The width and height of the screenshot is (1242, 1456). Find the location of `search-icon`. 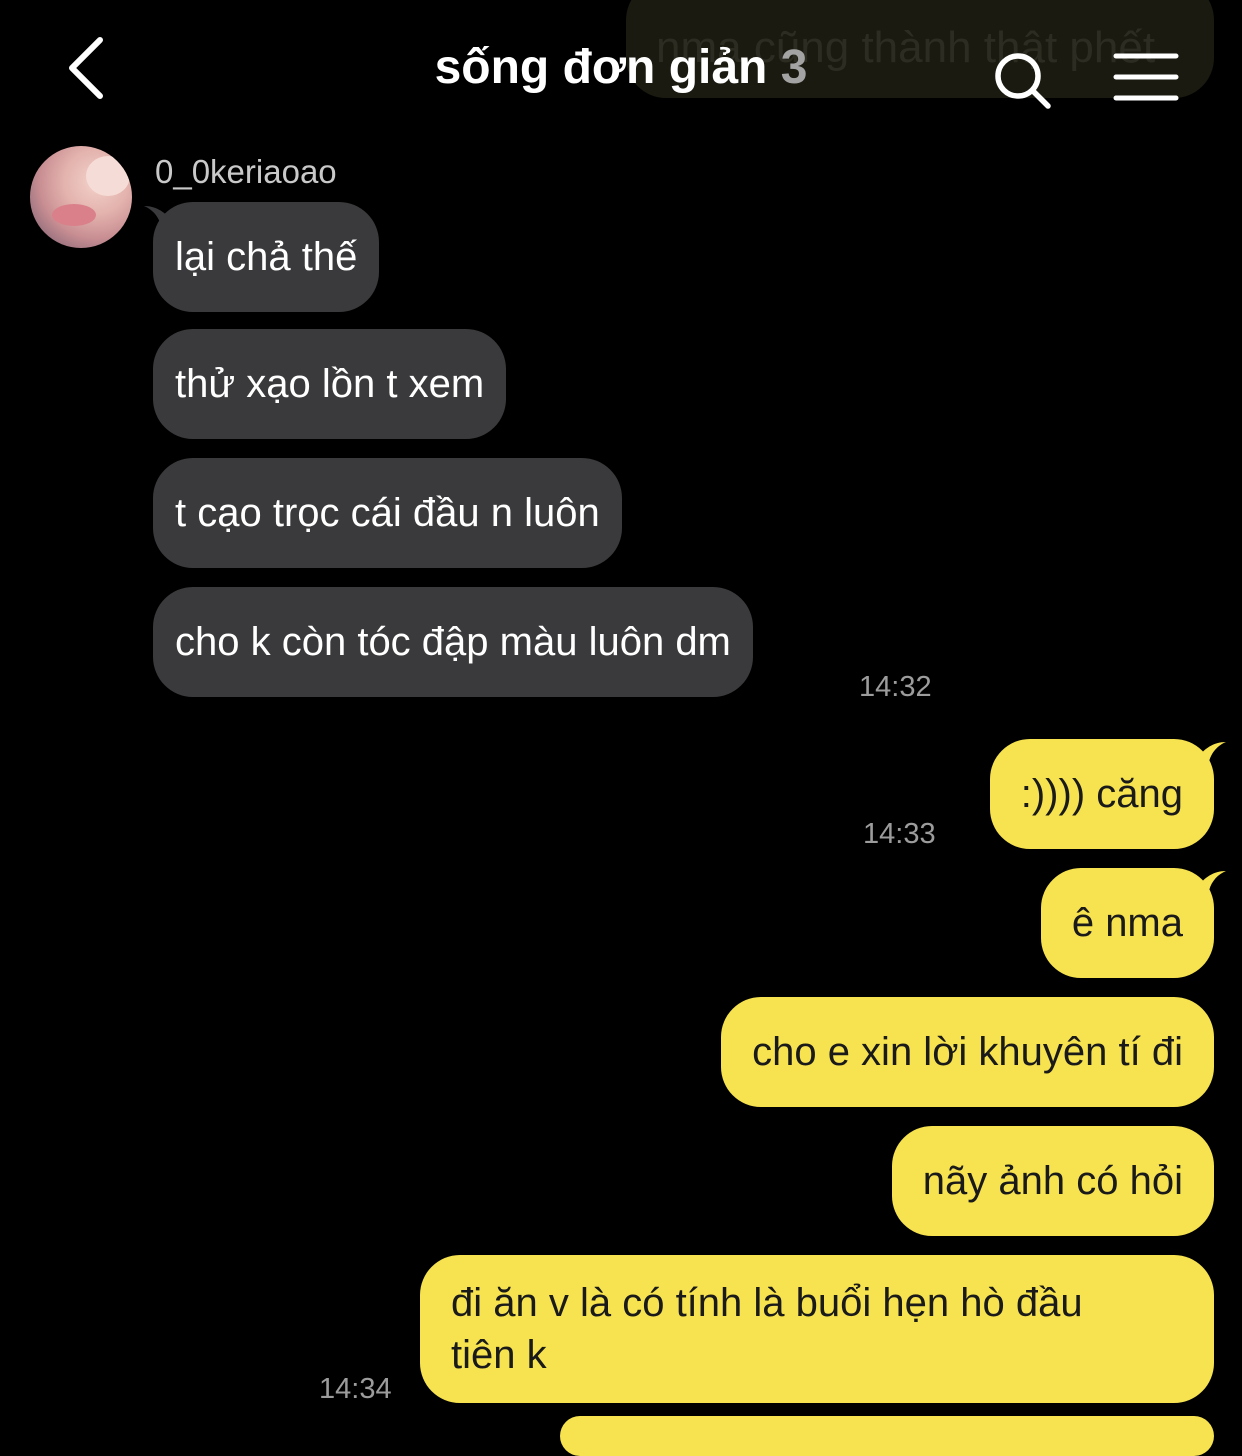

search-icon is located at coordinates (1023, 81).